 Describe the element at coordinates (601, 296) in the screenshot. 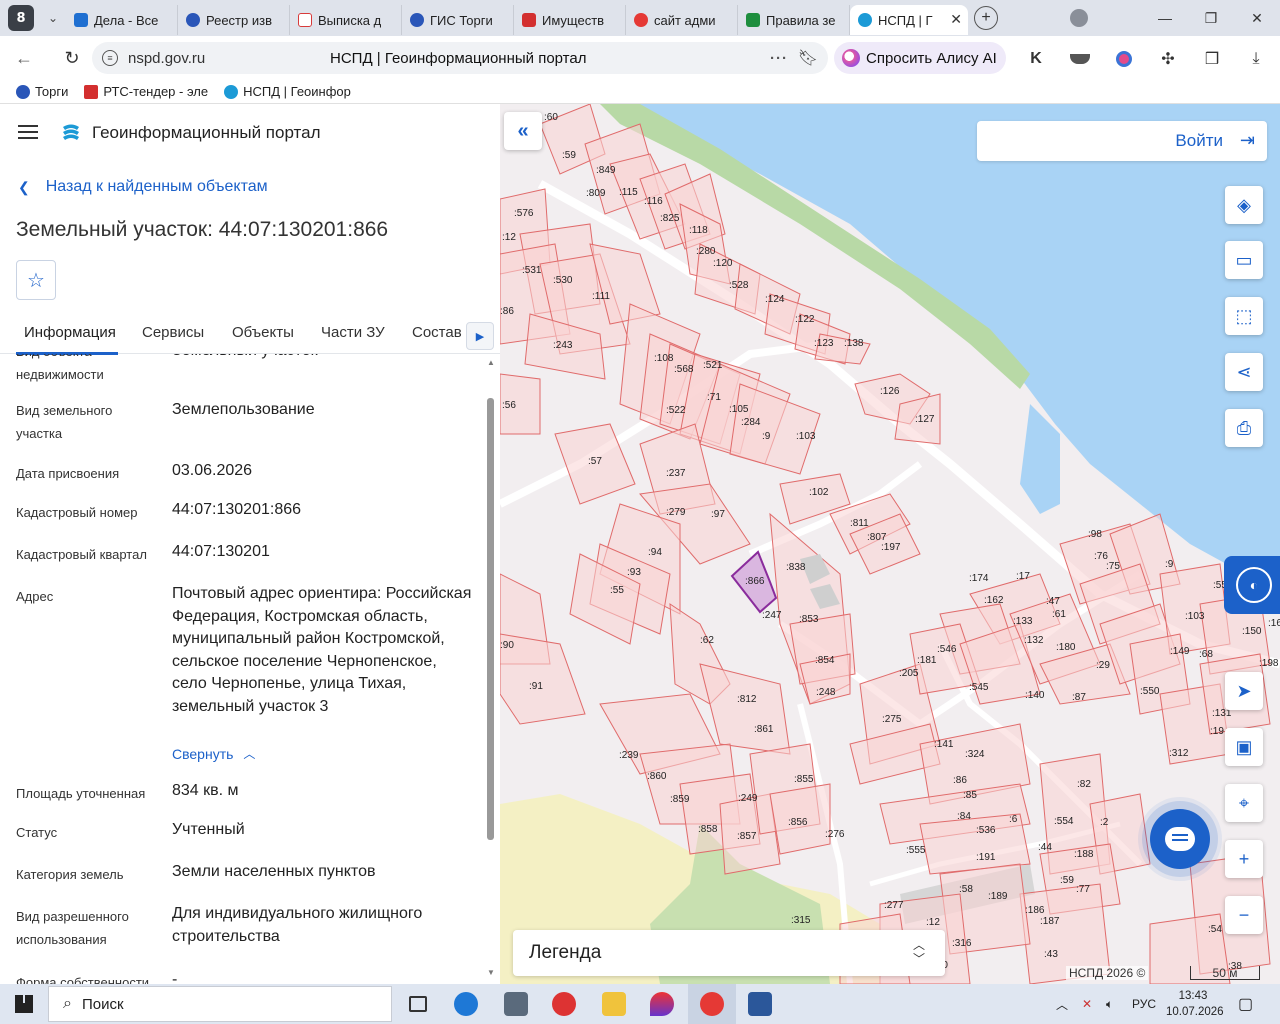

I see `plot-label: :111` at that location.